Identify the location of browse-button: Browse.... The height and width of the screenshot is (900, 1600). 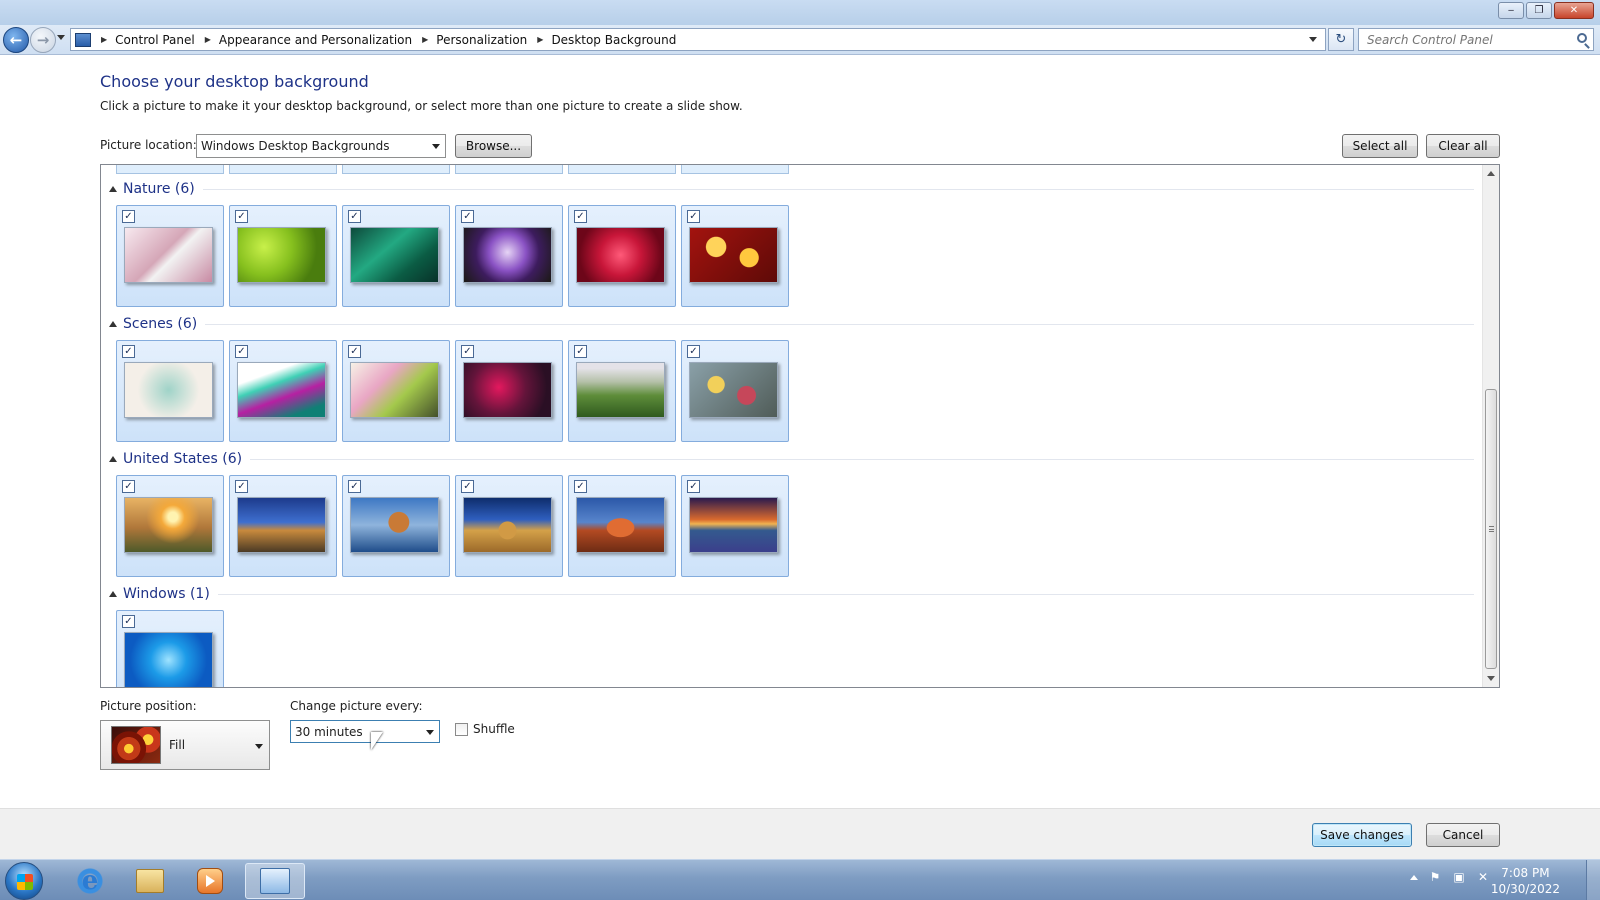
(493, 146).